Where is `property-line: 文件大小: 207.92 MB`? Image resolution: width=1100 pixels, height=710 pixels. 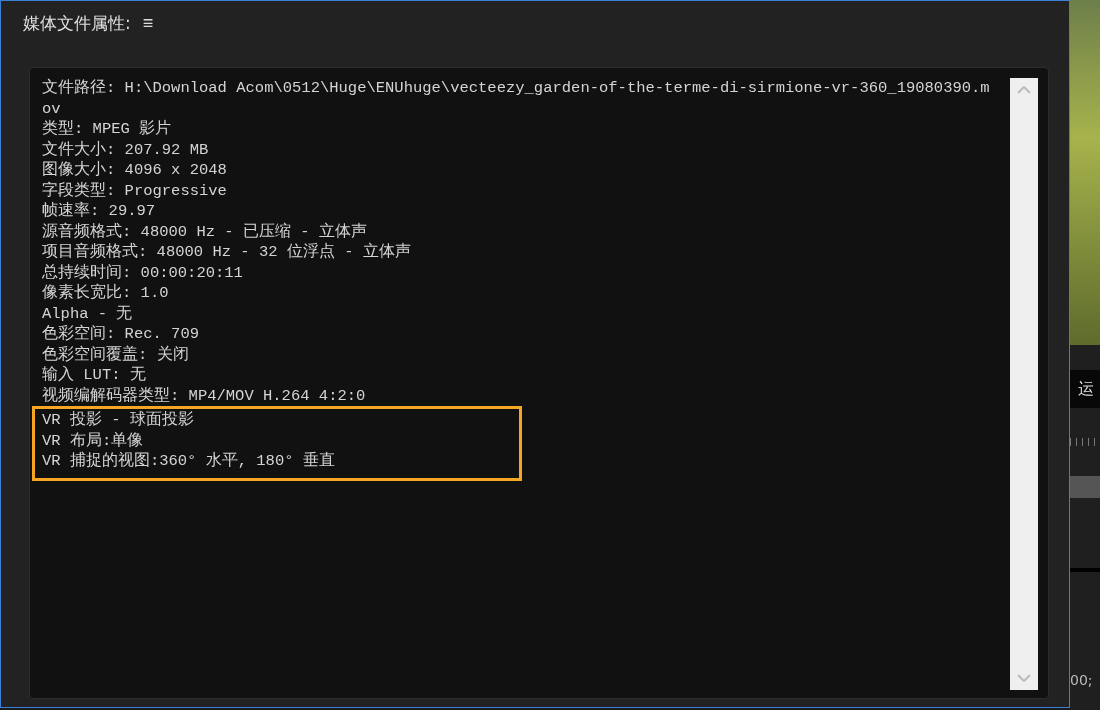 property-line: 文件大小: 207.92 MB is located at coordinates (126, 149).